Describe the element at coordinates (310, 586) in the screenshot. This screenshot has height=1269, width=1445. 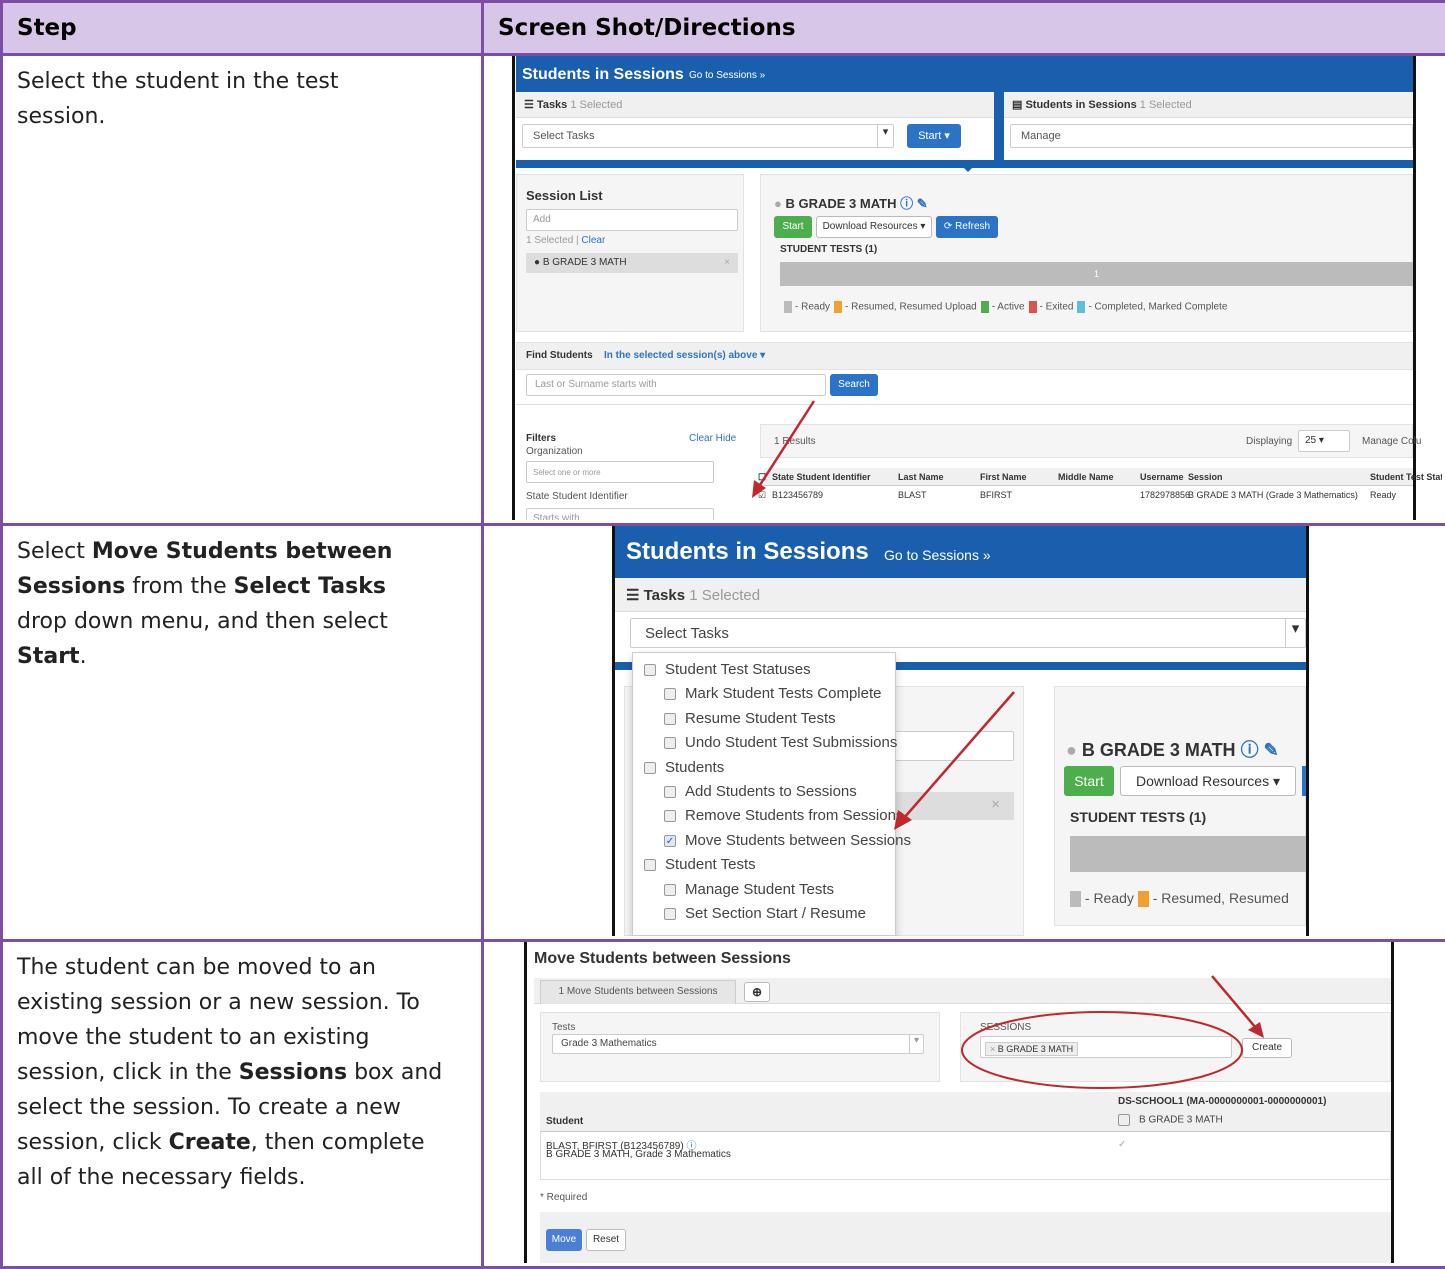
I see `bold-term: Select Tasks` at that location.